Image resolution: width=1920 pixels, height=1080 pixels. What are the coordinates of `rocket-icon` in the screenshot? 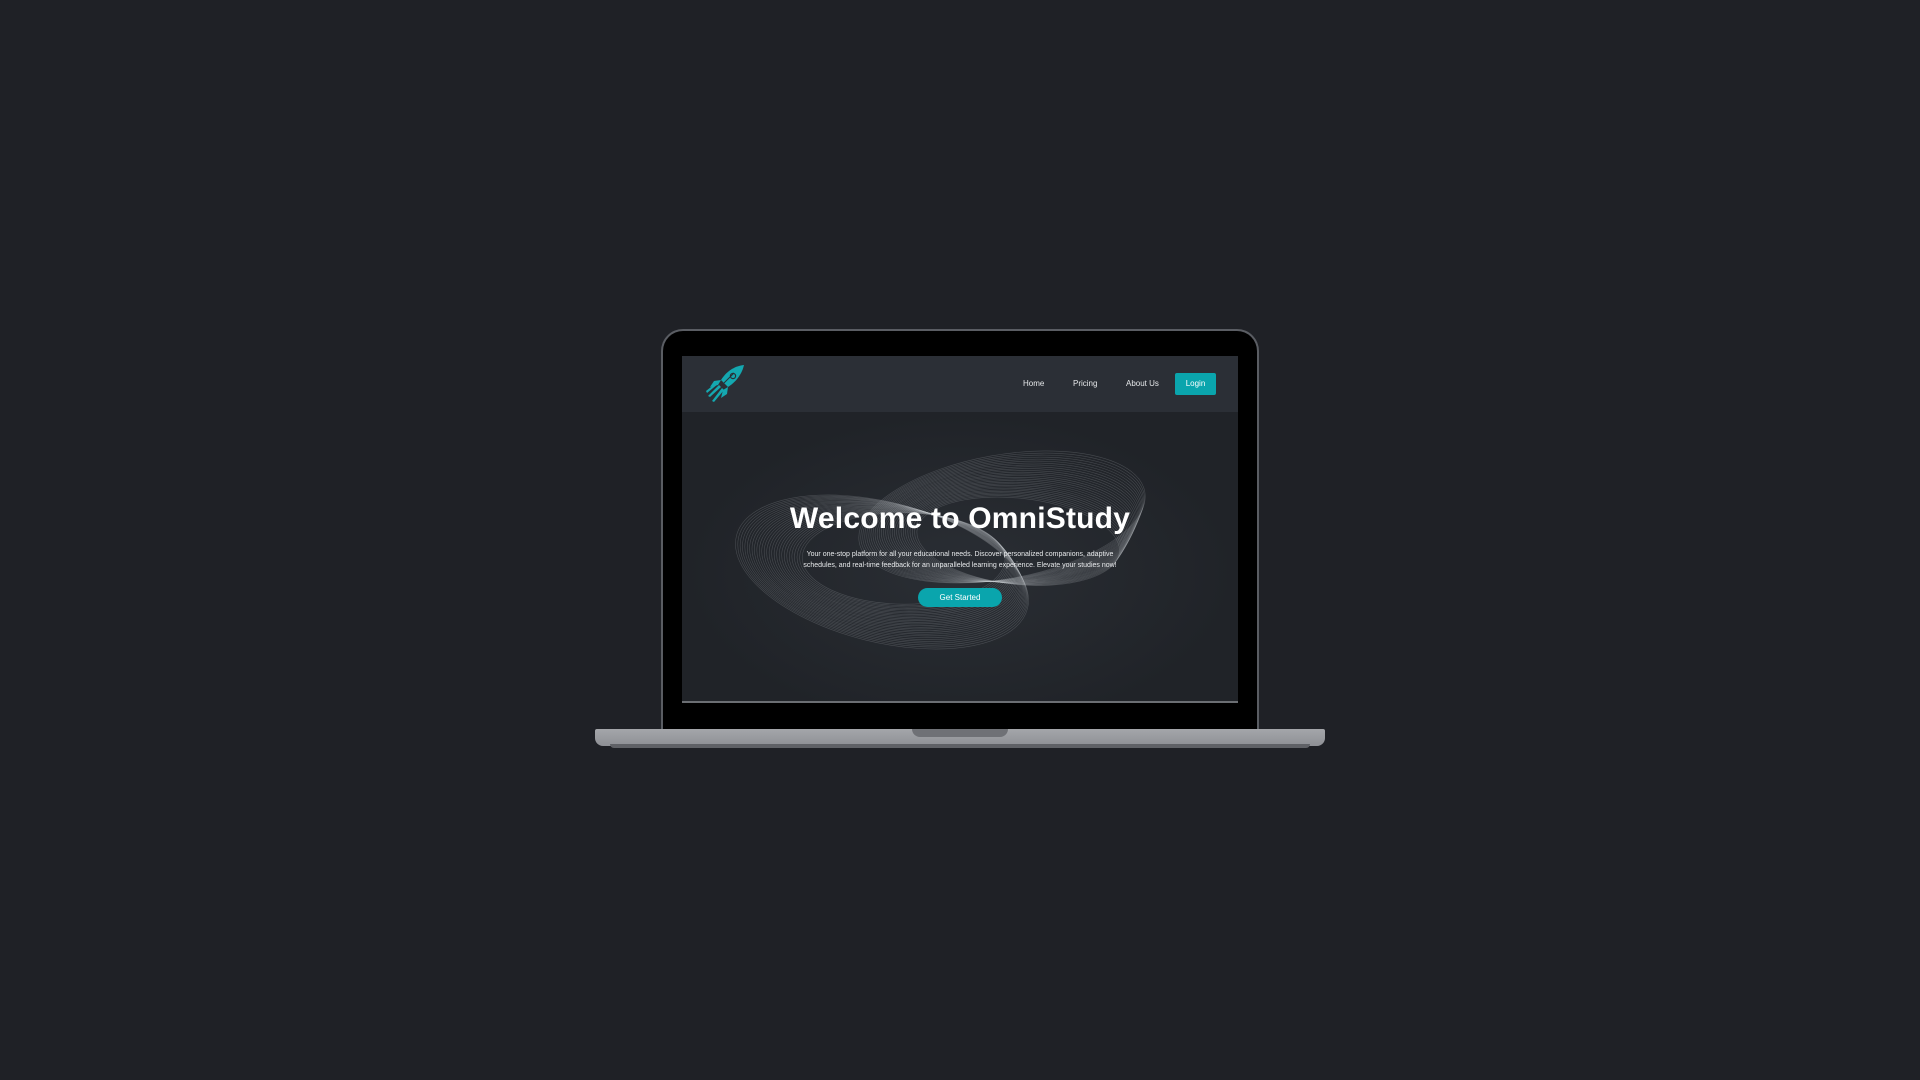 It's located at (726, 384).